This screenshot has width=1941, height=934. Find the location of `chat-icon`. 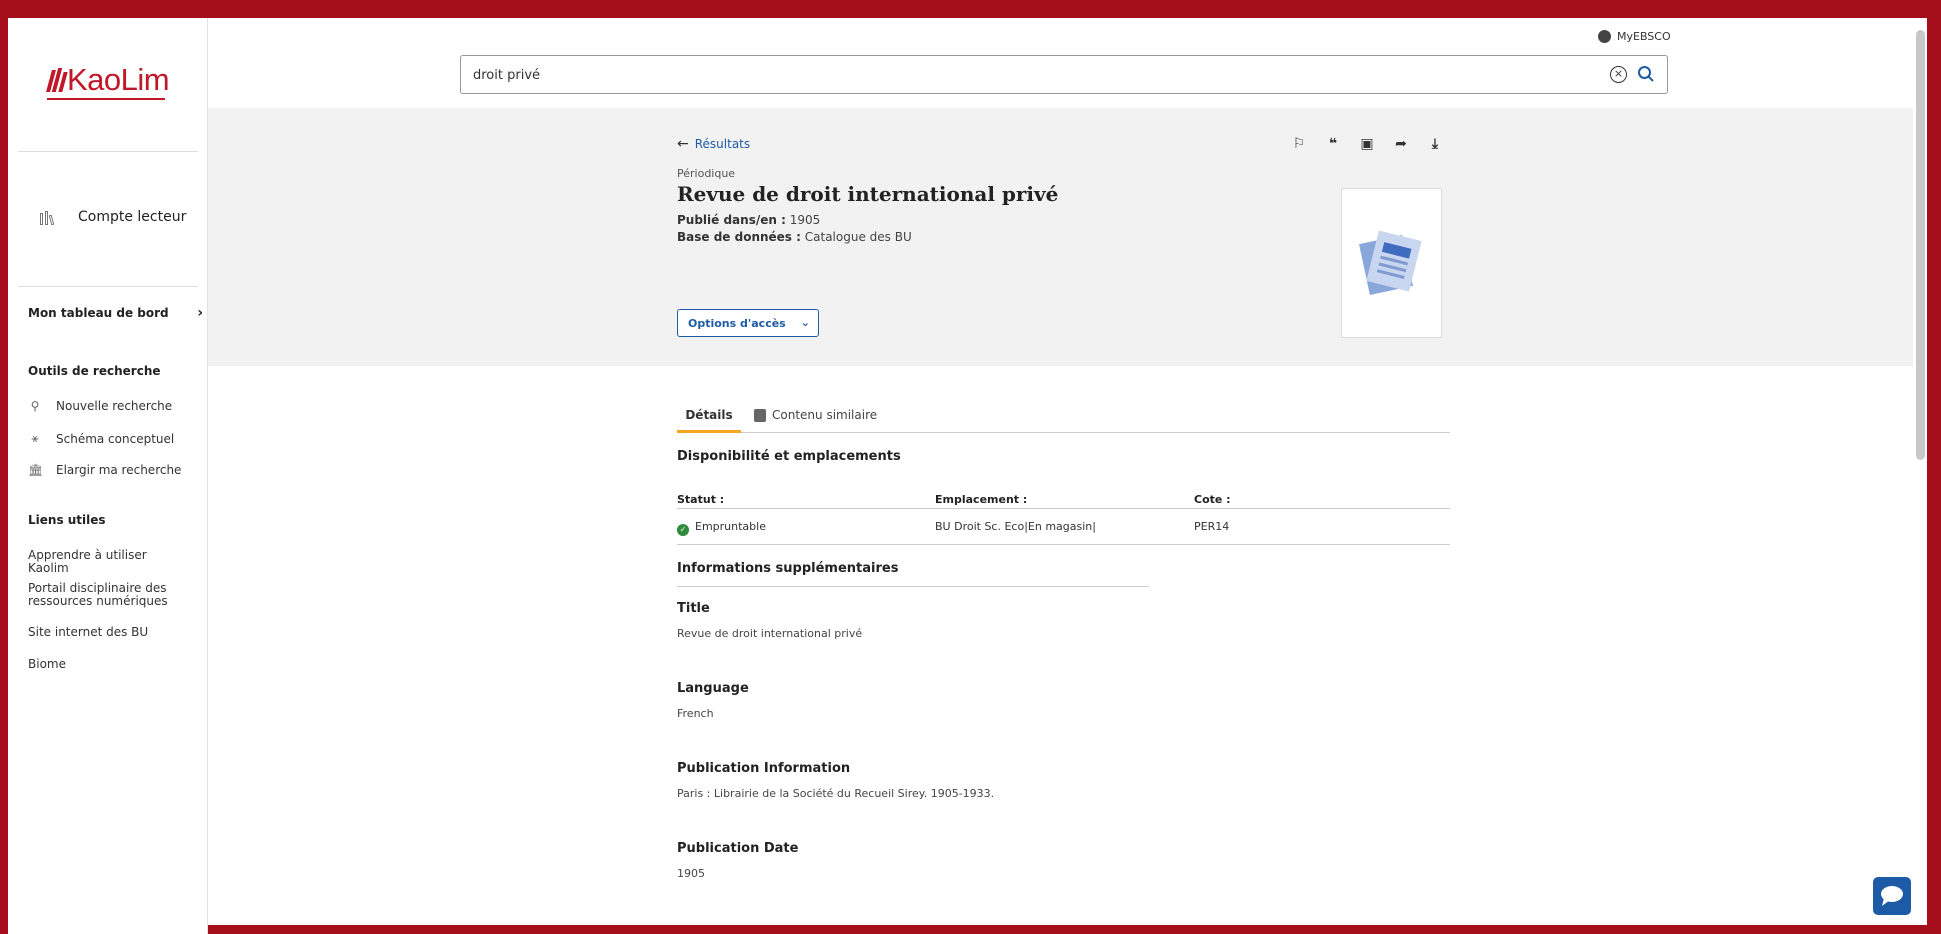

chat-icon is located at coordinates (1892, 896).